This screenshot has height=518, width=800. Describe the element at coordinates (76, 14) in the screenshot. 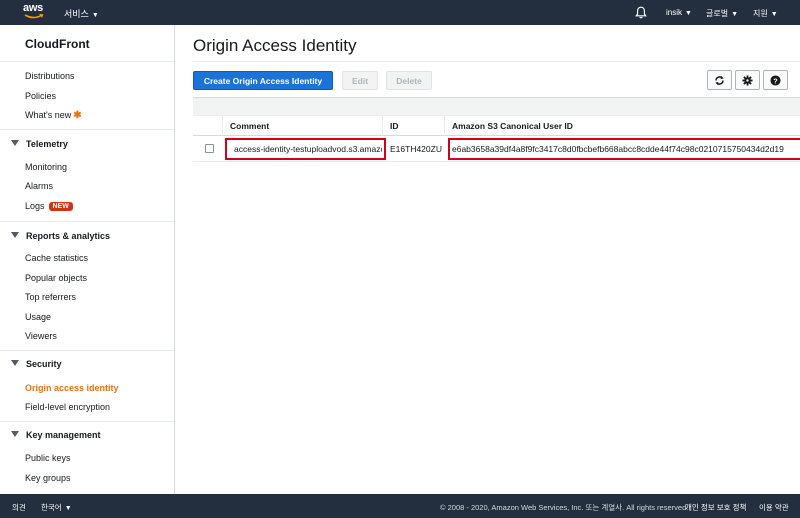

I see `services-label: 서비스` at that location.